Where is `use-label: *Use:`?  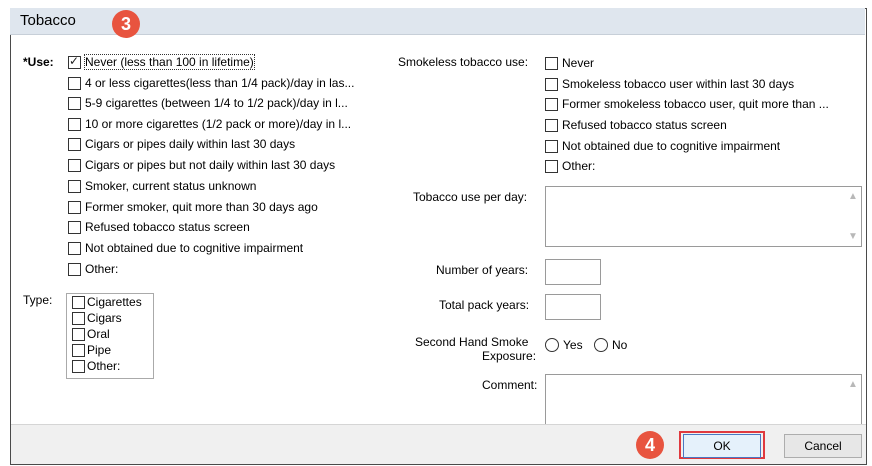
use-label: *Use: is located at coordinates (38, 62).